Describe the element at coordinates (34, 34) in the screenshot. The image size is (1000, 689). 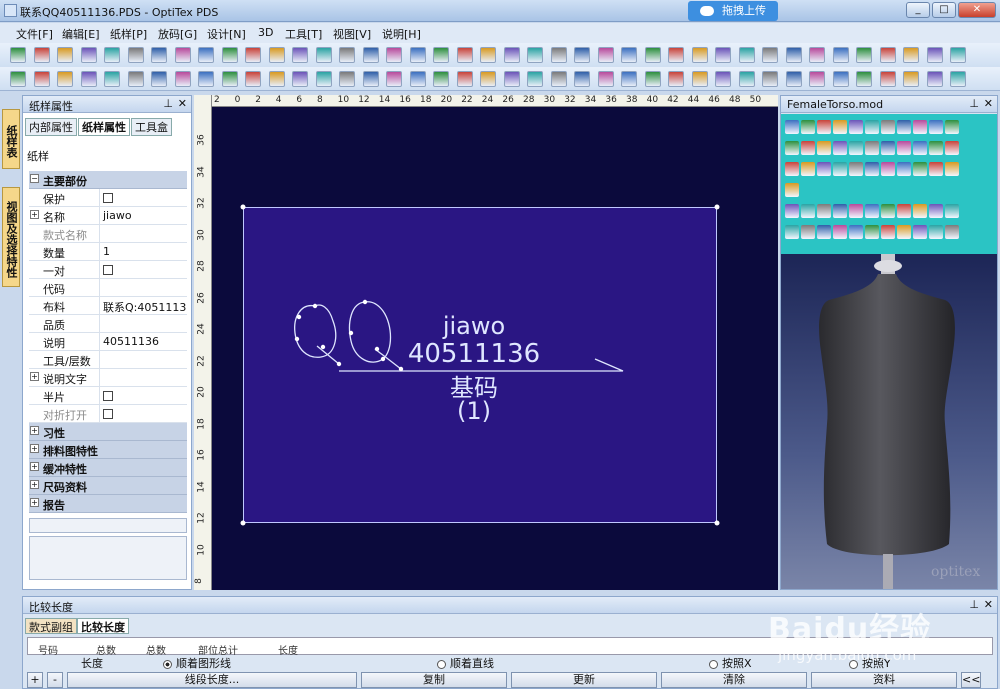
I see `menu-file: 文件[F]` at that location.